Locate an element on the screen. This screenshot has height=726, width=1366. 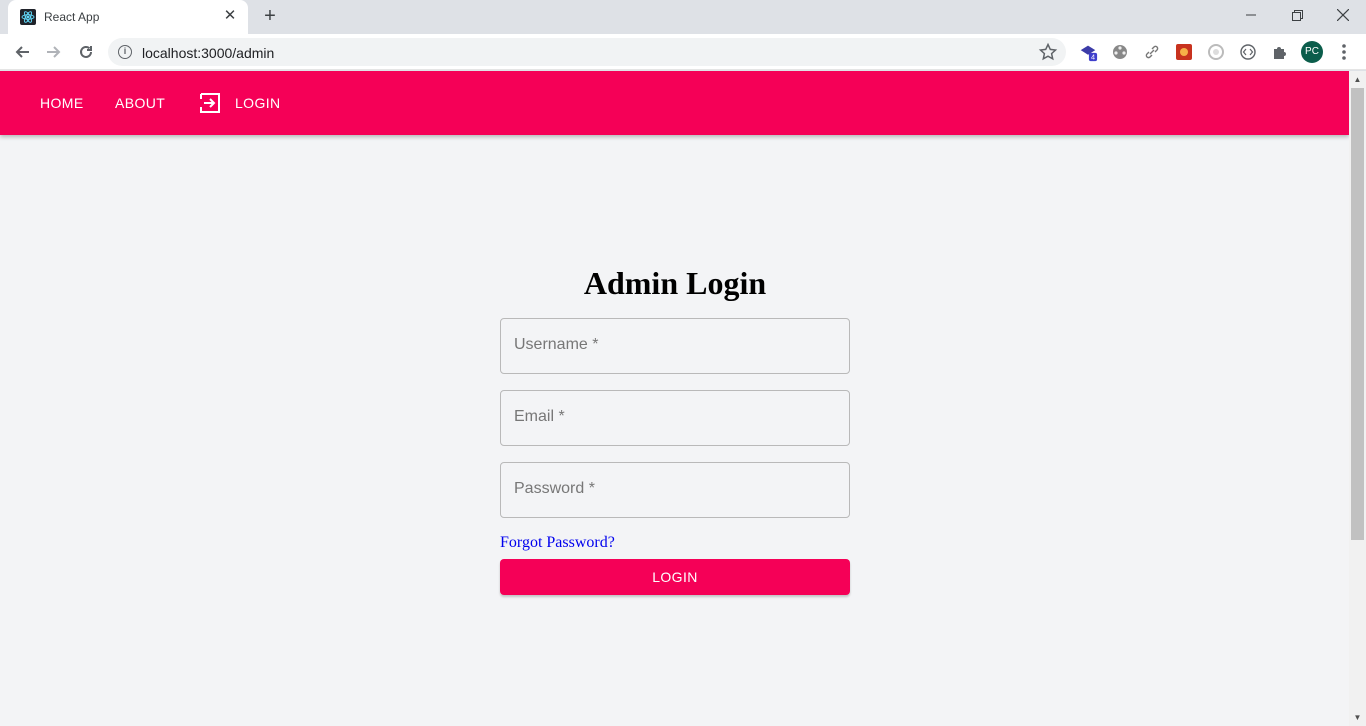
scroll-up-arrow-icon: ▲ is located at coordinates (1357, 79).